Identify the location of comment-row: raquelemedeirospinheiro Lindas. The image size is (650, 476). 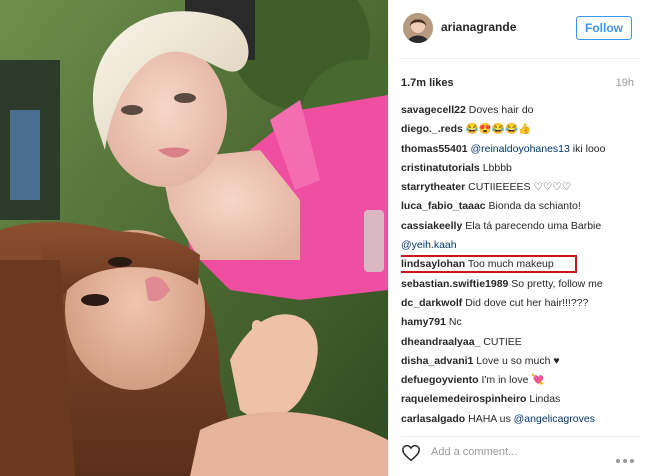
(524, 399).